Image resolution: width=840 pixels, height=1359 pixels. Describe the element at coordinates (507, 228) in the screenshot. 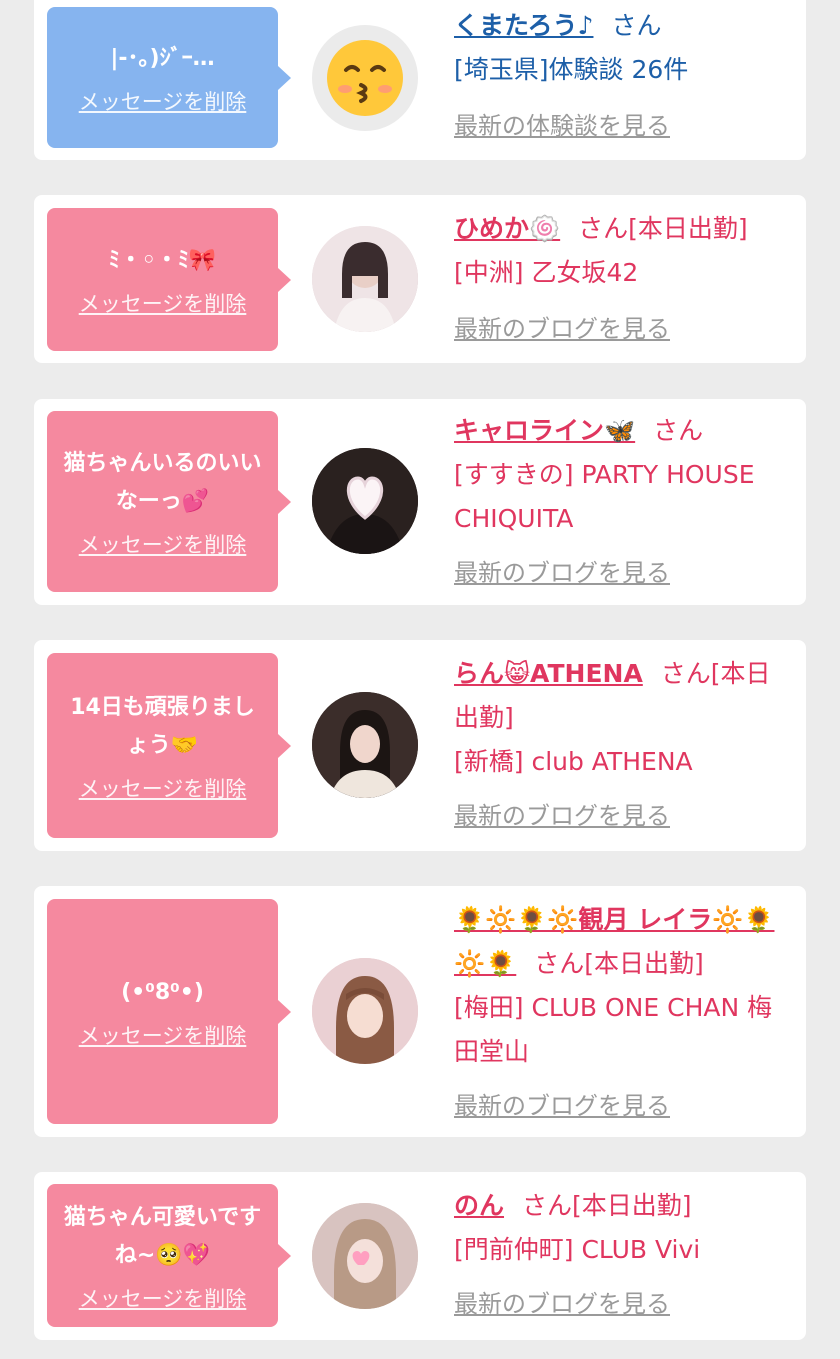

I see `name-link: ひめか🍥` at that location.